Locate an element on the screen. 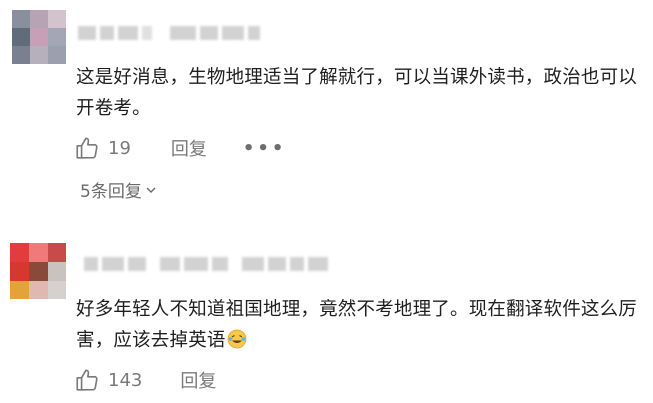  like-button: 143 is located at coordinates (108, 380).